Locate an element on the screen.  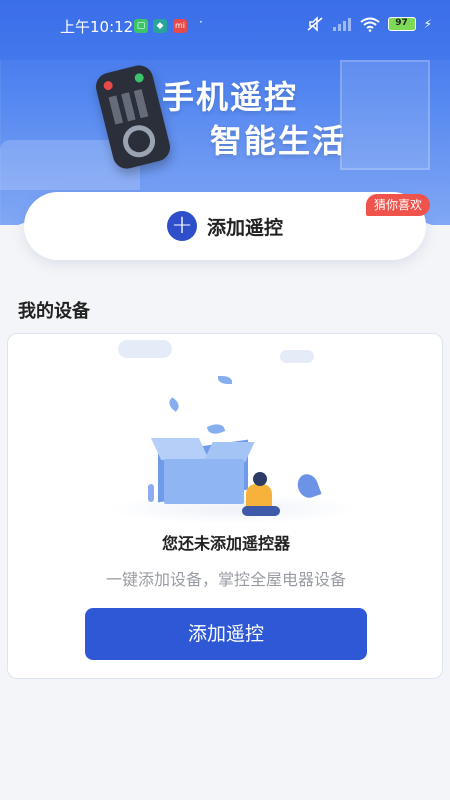
person-head is located at coordinates (260, 479).